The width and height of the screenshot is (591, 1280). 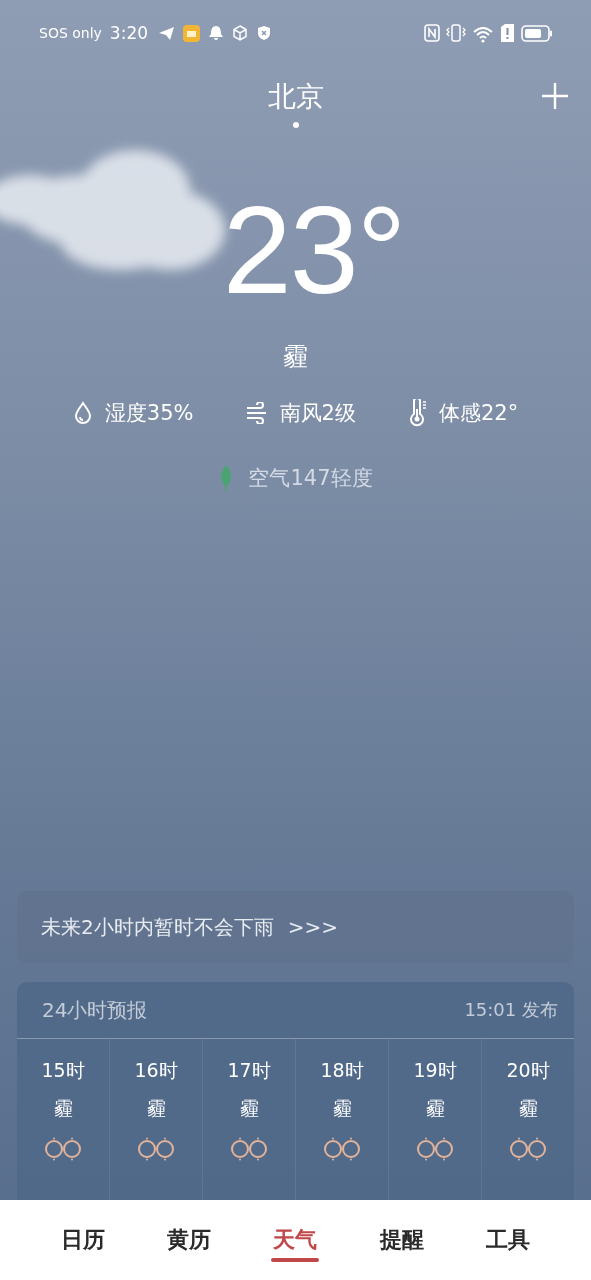 I want to click on hour-label: 20时, so click(x=528, y=1070).